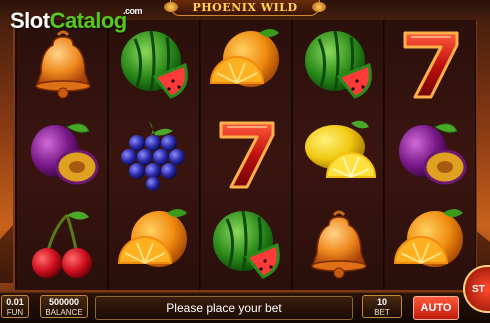 This screenshot has width=490, height=323. Describe the element at coordinates (382, 312) in the screenshot. I see `bet-label: BET` at that location.